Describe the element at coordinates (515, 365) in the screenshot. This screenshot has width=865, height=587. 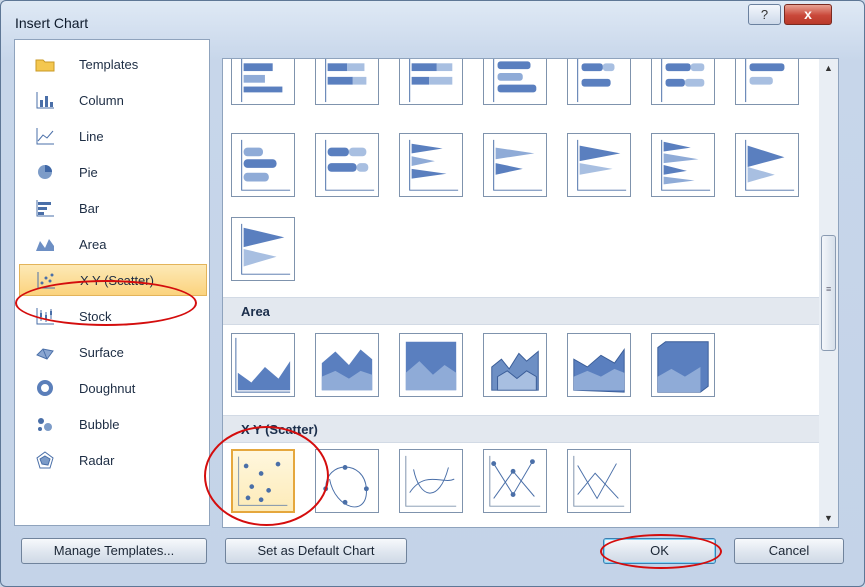
I see `chart-thumb-3d-area` at that location.